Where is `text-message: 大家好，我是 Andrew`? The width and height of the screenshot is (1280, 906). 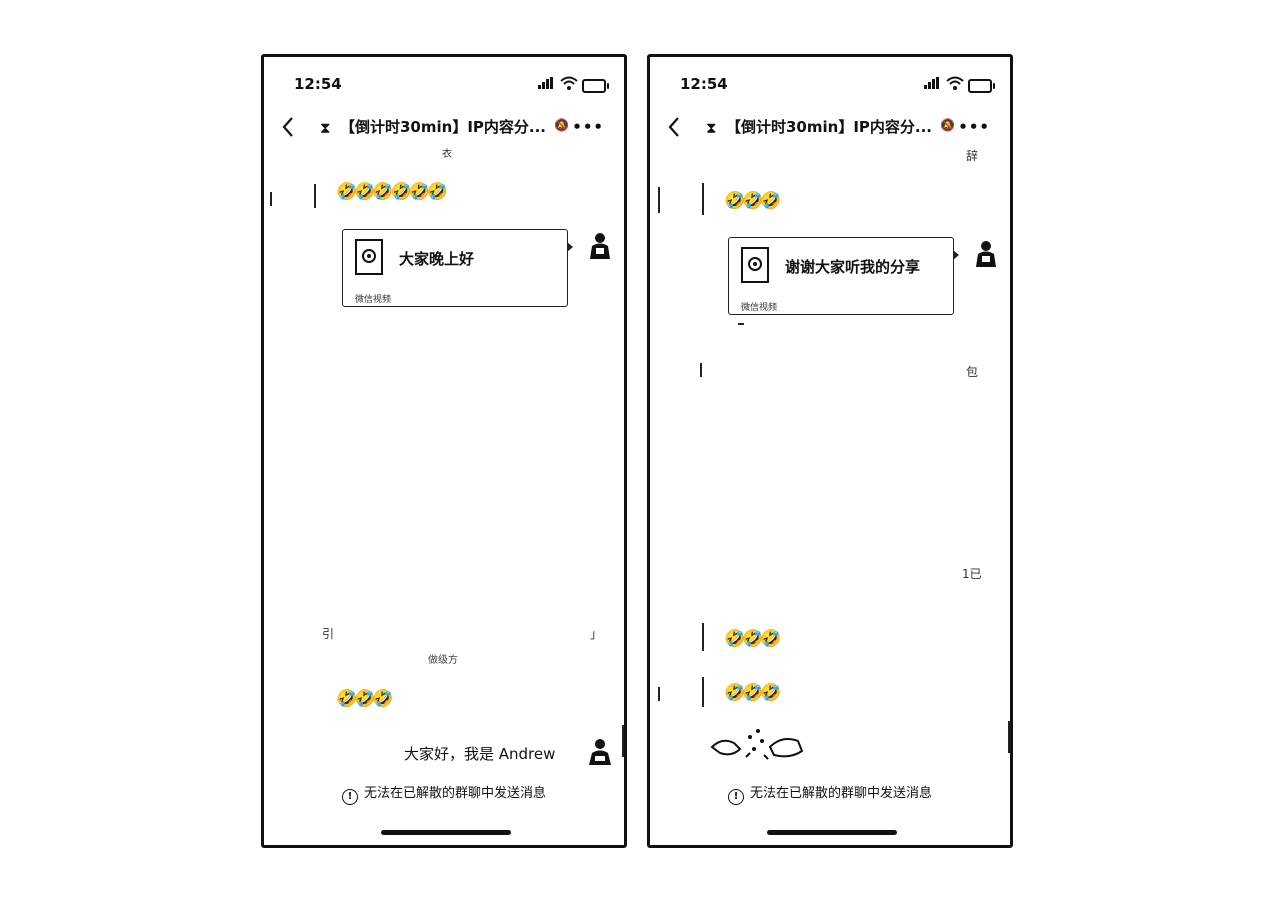
text-message: 大家好，我是 Andrew is located at coordinates (480, 754).